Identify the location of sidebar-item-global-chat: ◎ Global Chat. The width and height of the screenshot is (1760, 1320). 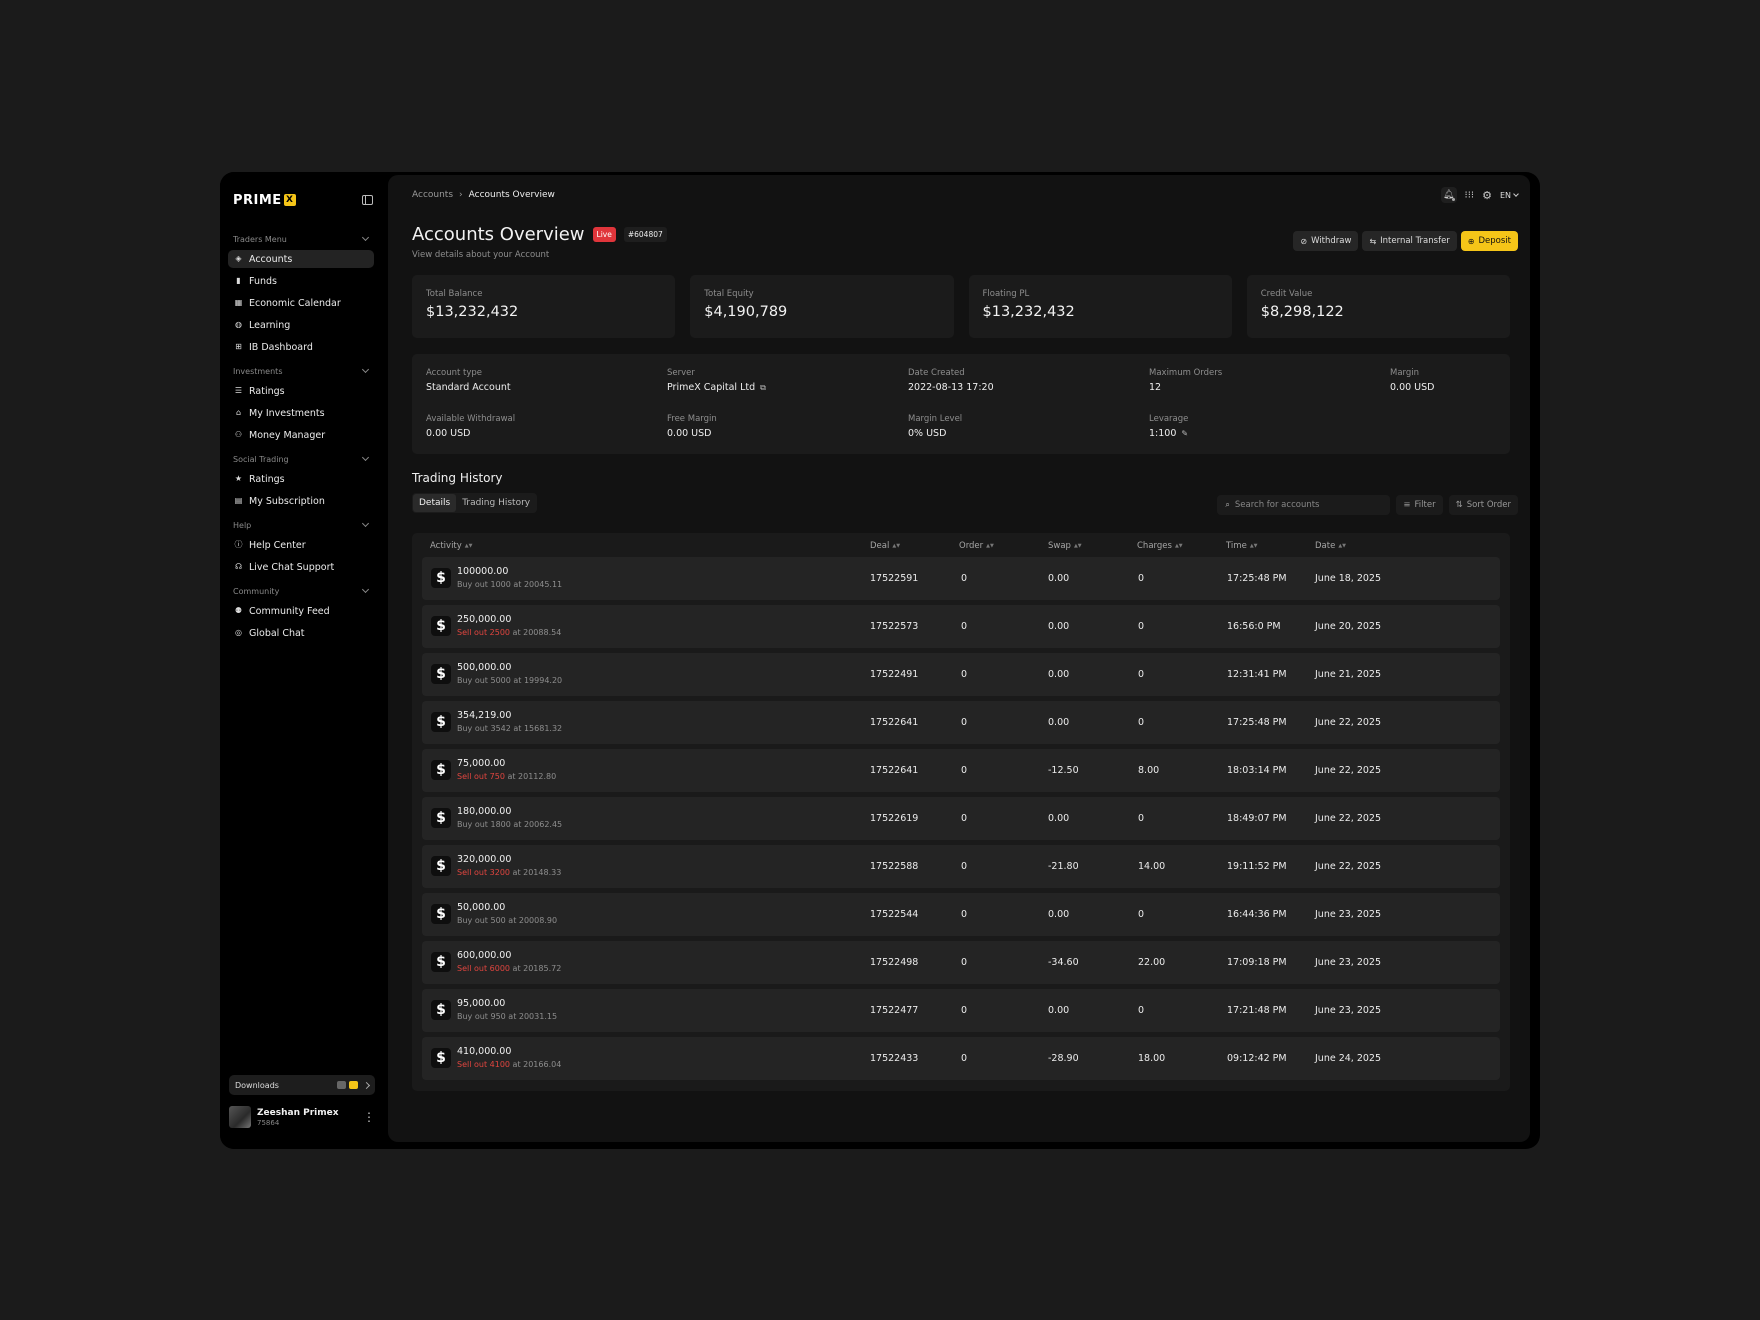
(301, 633).